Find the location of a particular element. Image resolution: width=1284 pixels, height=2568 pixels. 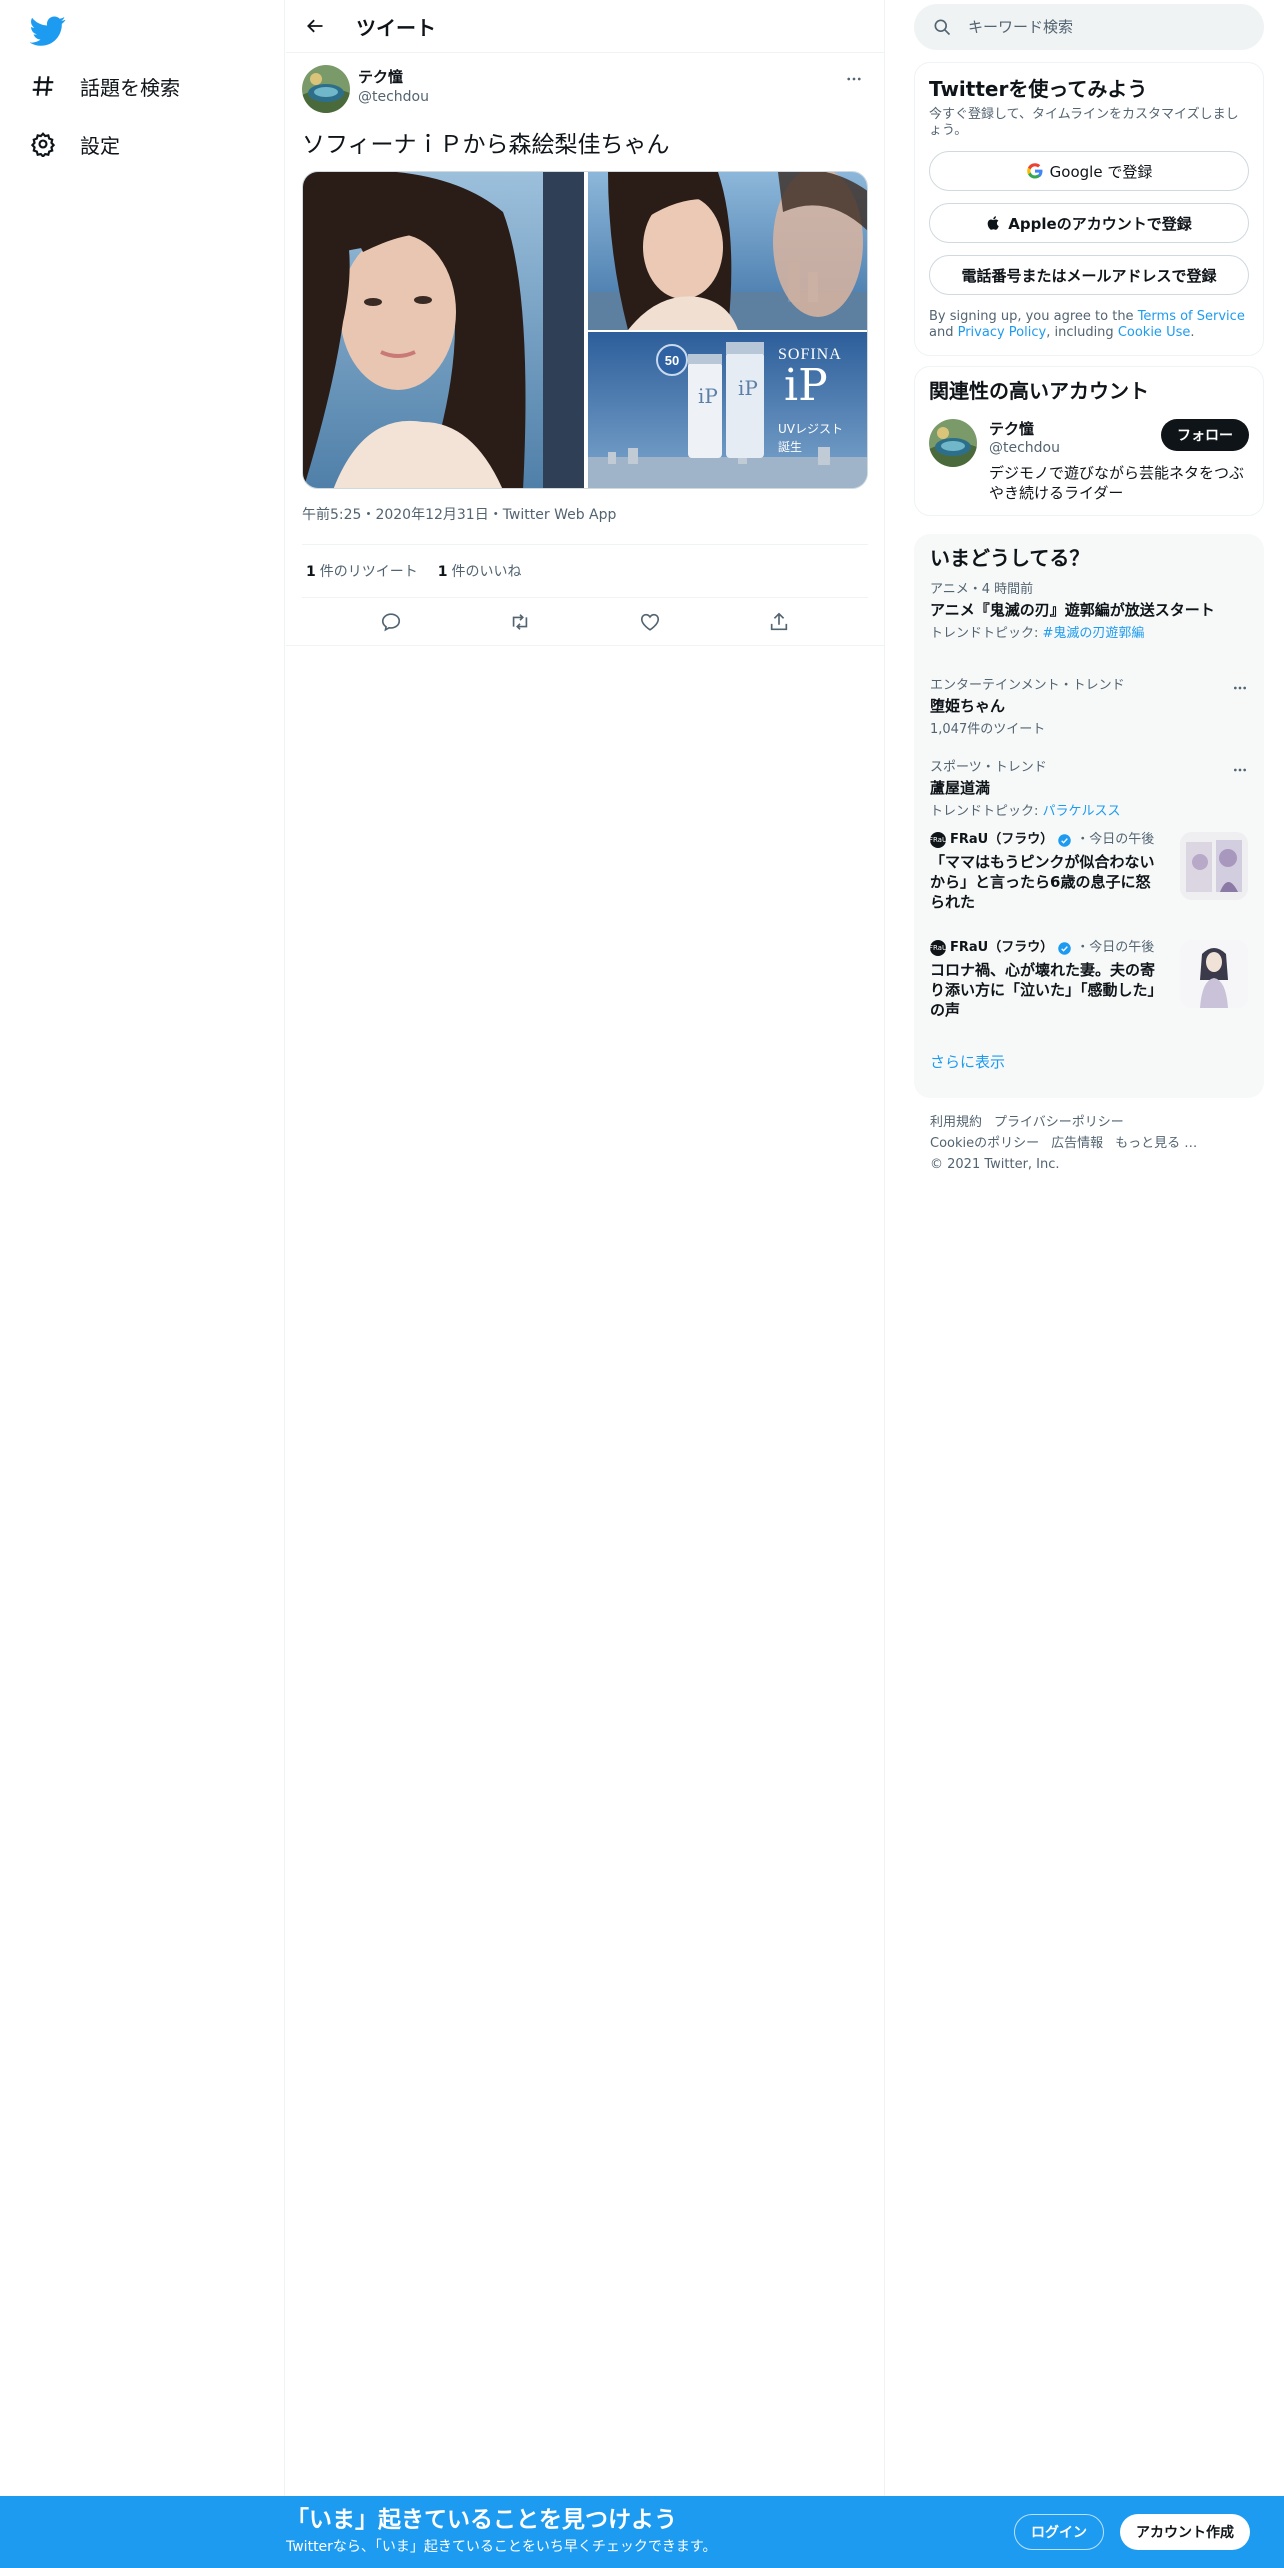

terms-of-service-link: Terms of Service is located at coordinates (1191, 316).